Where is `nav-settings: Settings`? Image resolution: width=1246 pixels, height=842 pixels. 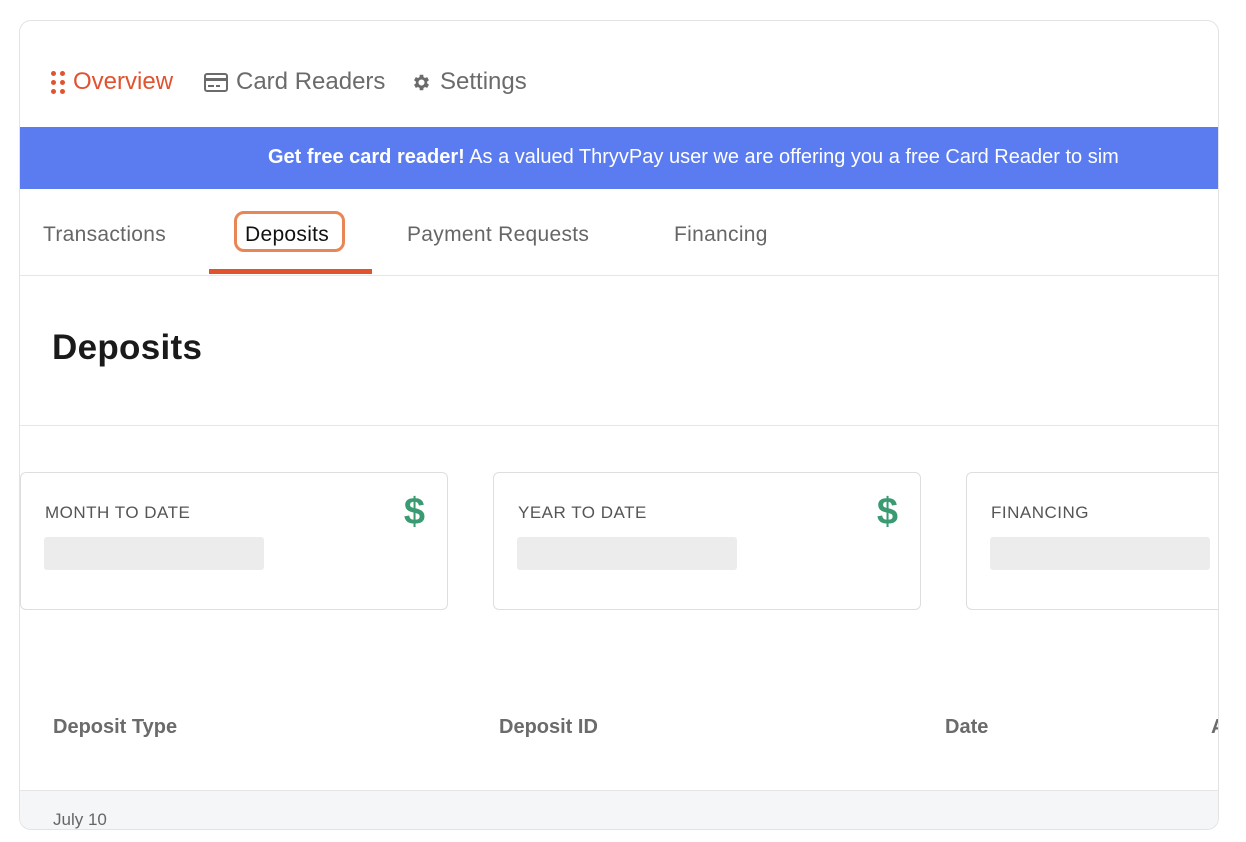 nav-settings: Settings is located at coordinates (469, 82).